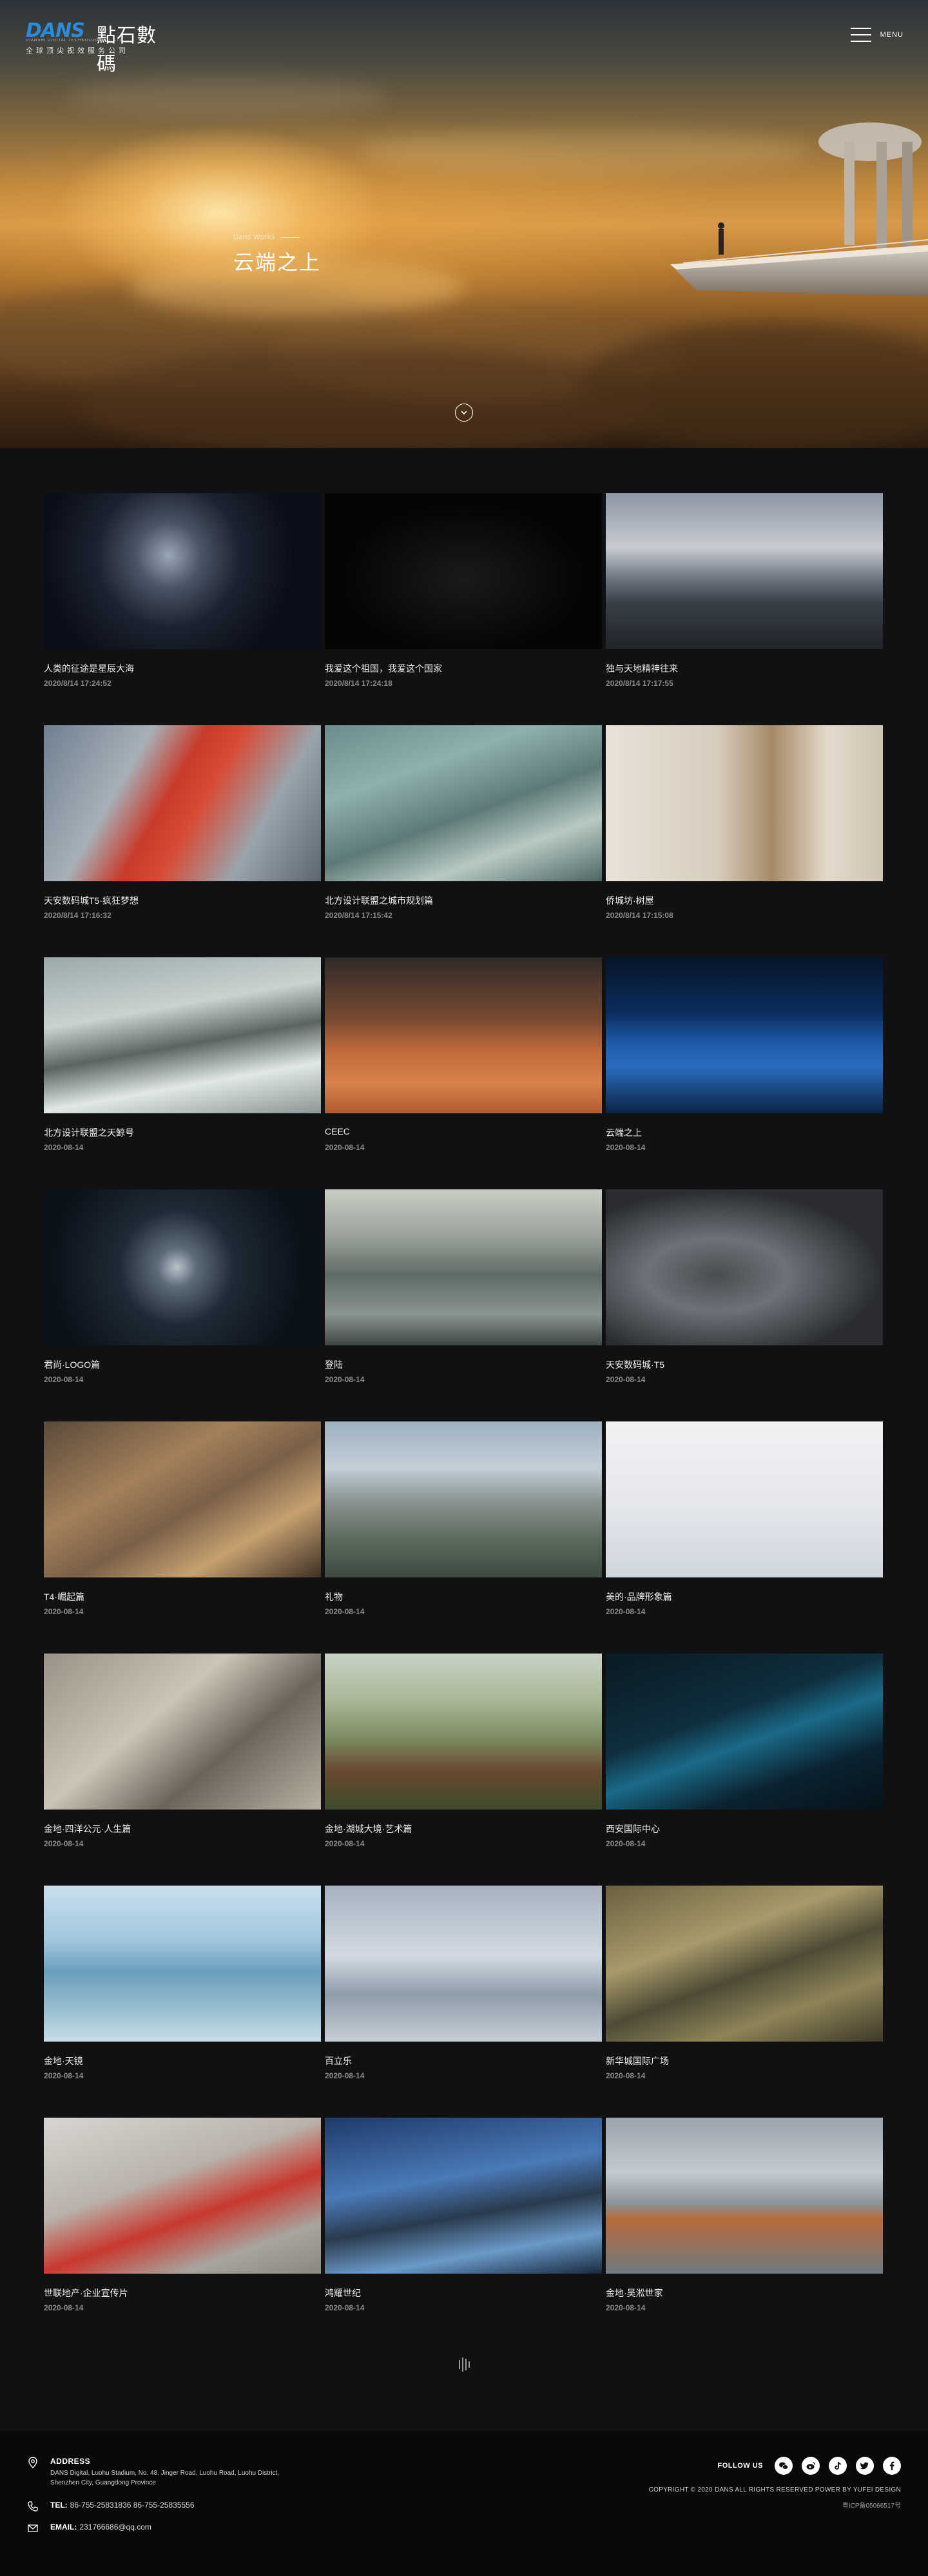 This screenshot has height=2576, width=928. Describe the element at coordinates (77, 915) in the screenshot. I see `work-date: 2020/8/14 17:16:32` at that location.